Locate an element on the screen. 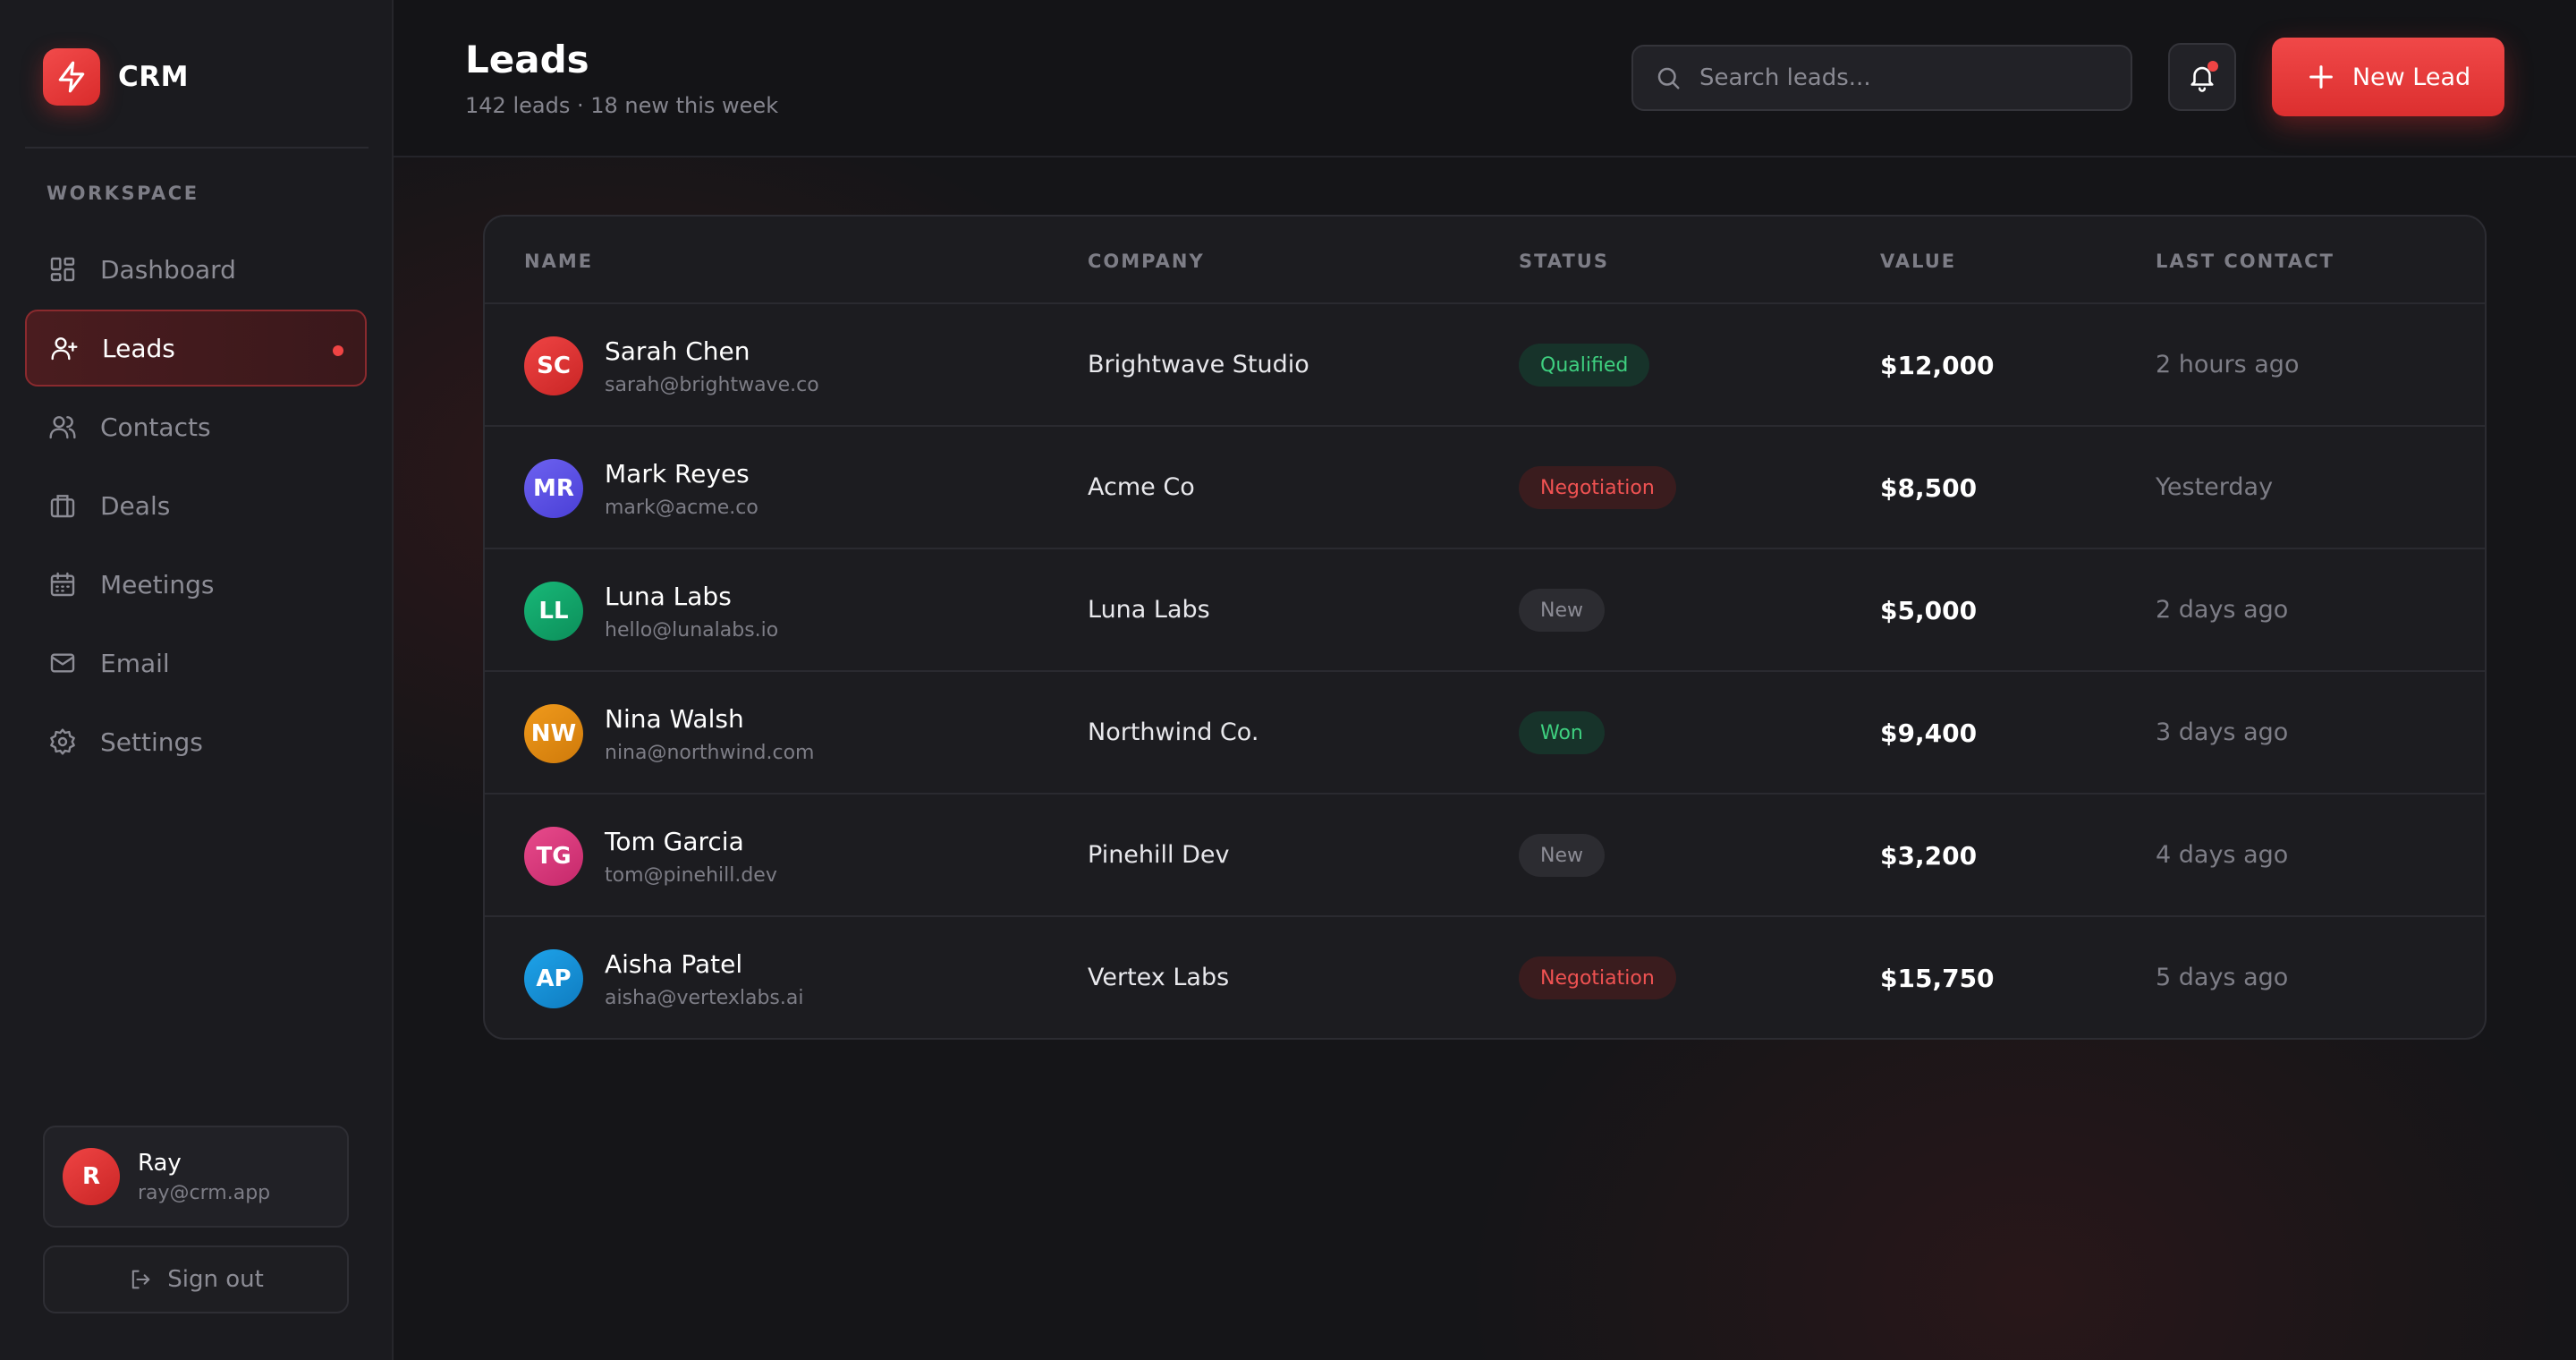 This screenshot has width=2576, height=1360. sign-out-button: Sign out is located at coordinates (196, 1279).